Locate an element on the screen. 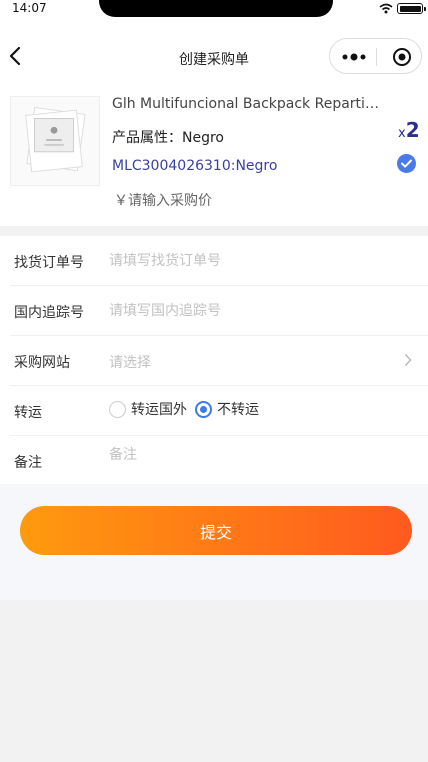 Image resolution: width=428 pixels, height=762 pixels. radio-no-transship: 不转运 is located at coordinates (227, 409).